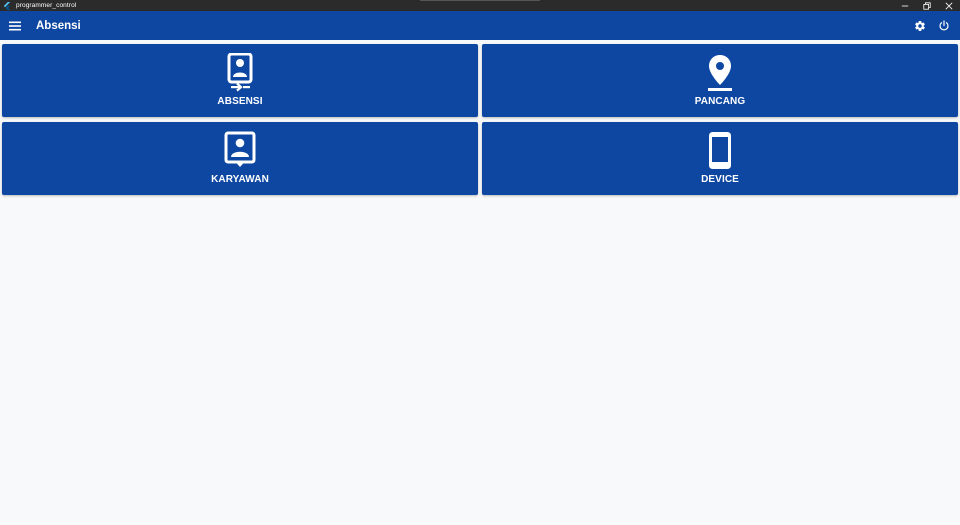  I want to click on tile-label: PANCANG, so click(720, 101).